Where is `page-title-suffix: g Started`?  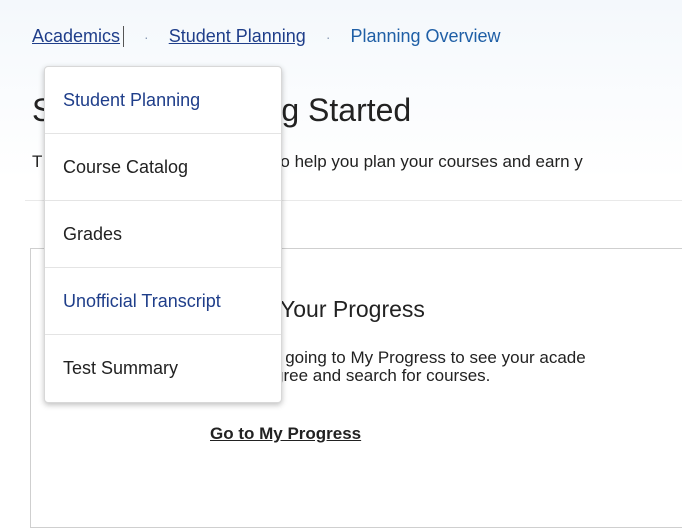
page-title-suffix: g Started is located at coordinates (346, 110).